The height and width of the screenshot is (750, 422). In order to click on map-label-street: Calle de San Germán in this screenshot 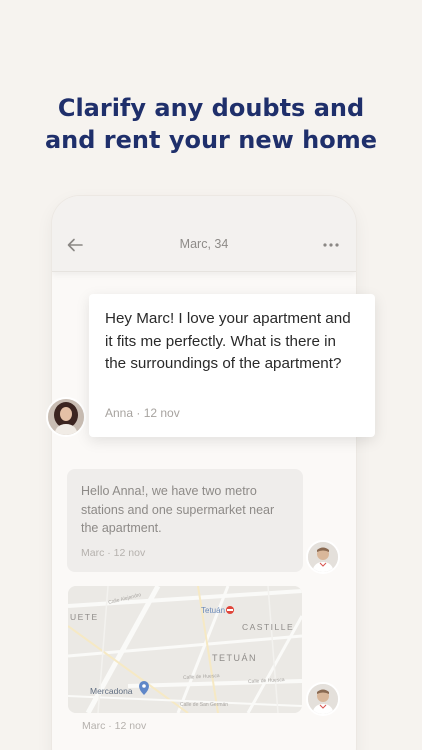, I will do `click(204, 705)`.